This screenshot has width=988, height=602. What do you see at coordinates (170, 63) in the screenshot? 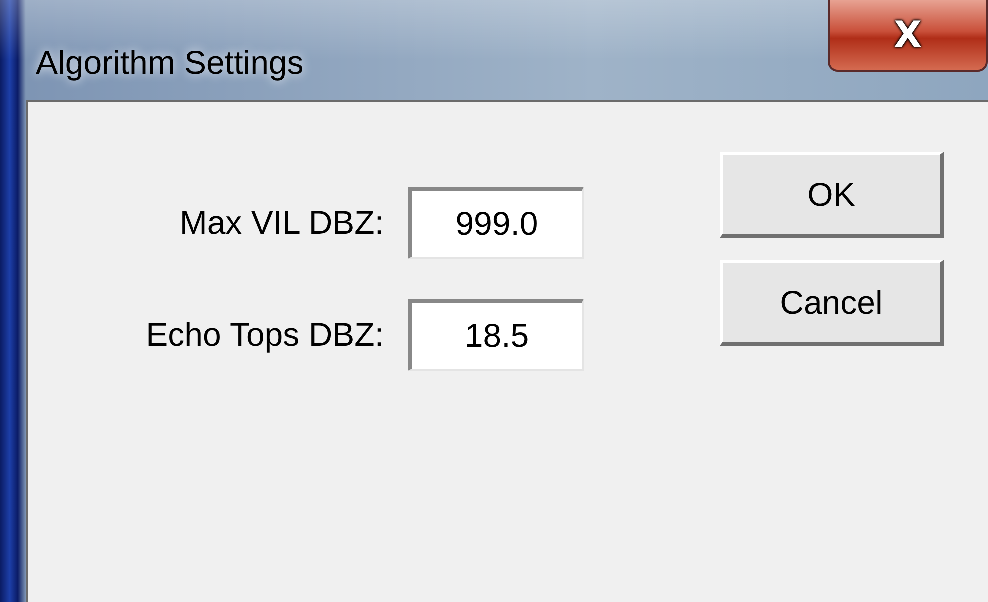
I see `window-title: Algorithm Settings` at bounding box center [170, 63].